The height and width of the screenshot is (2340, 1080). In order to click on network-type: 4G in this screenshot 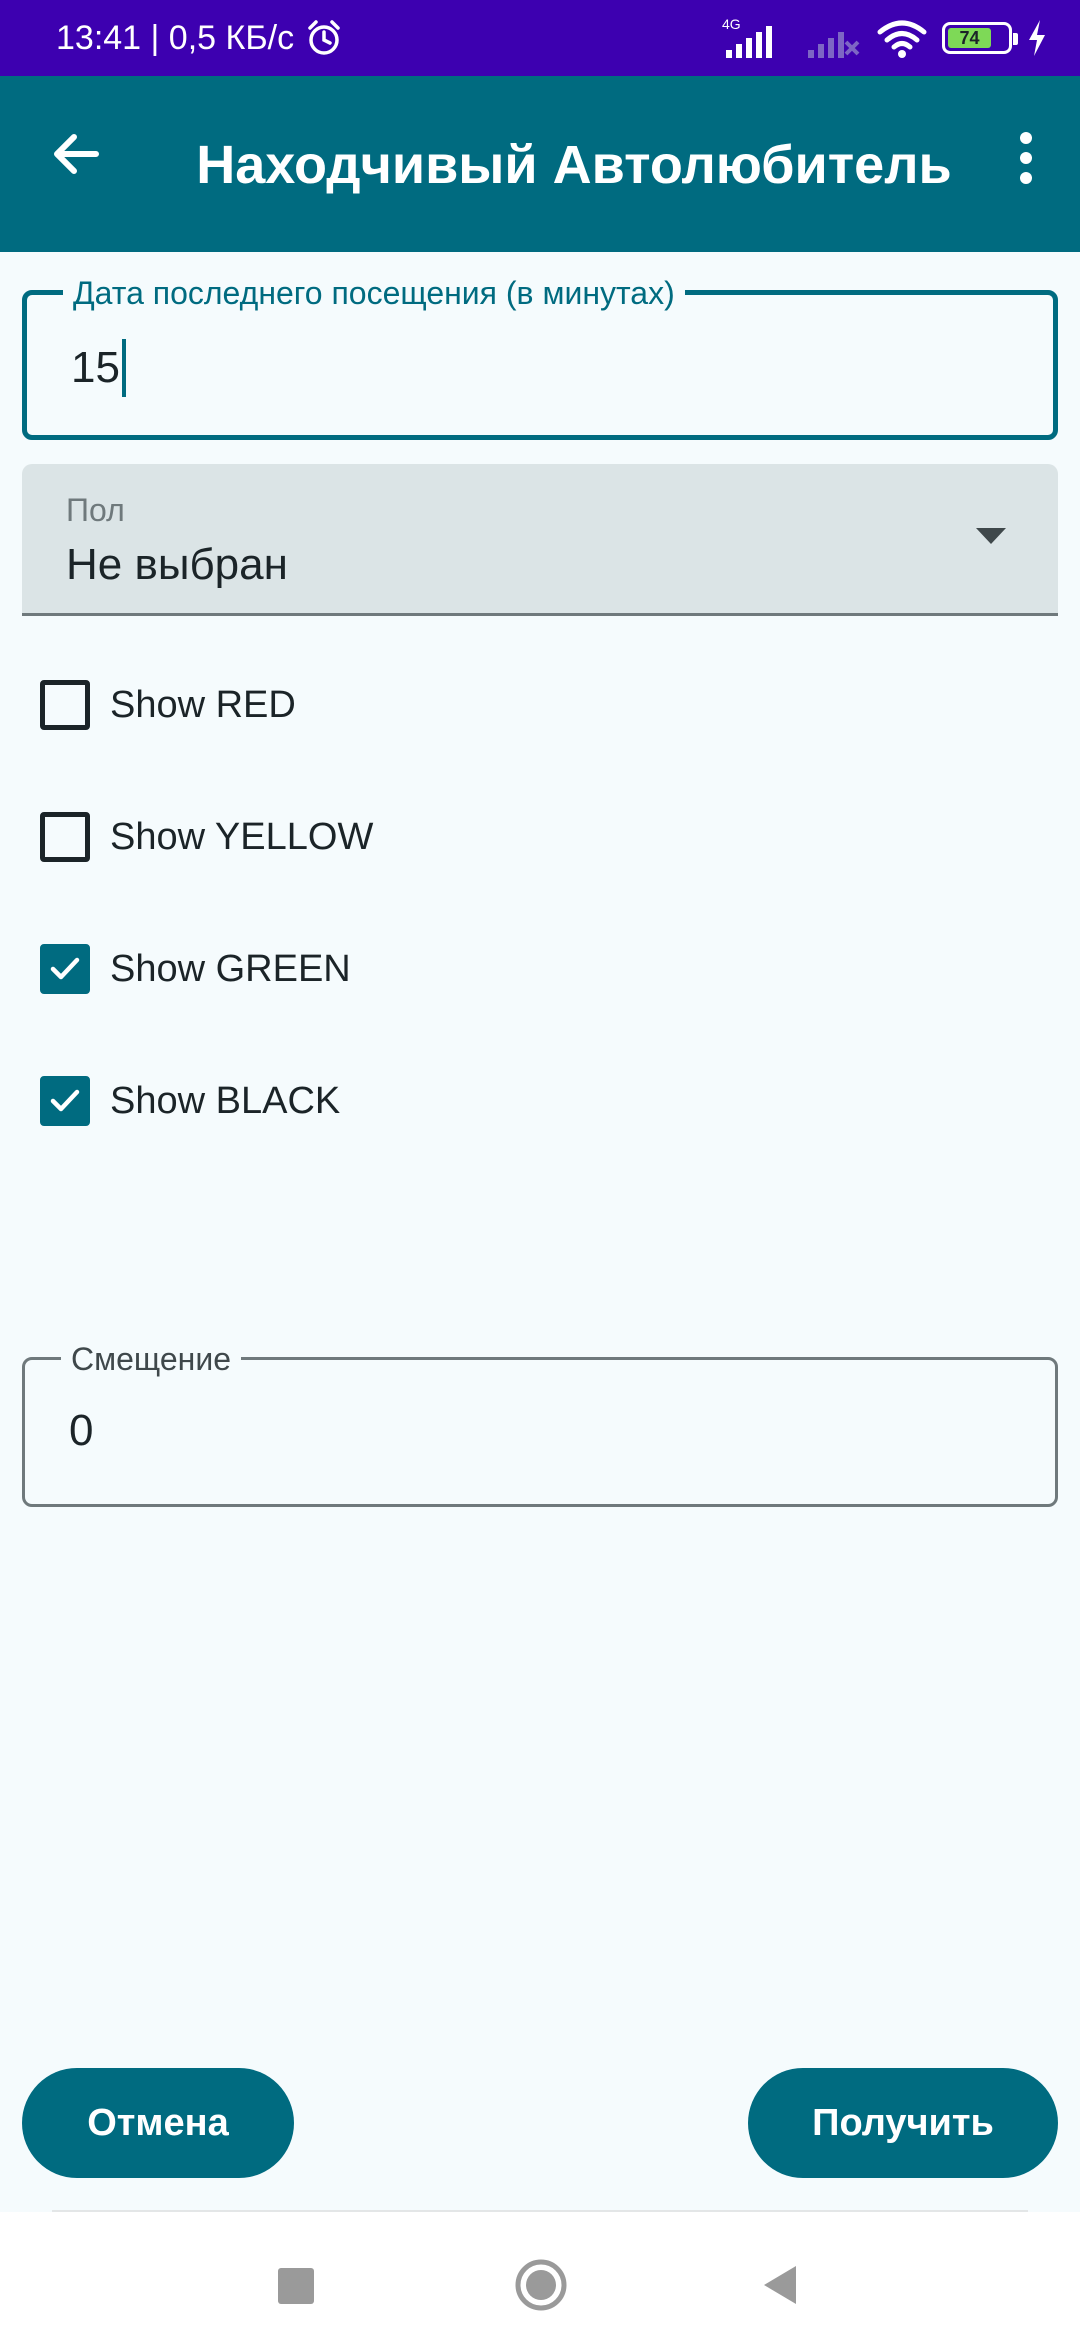, I will do `click(731, 24)`.